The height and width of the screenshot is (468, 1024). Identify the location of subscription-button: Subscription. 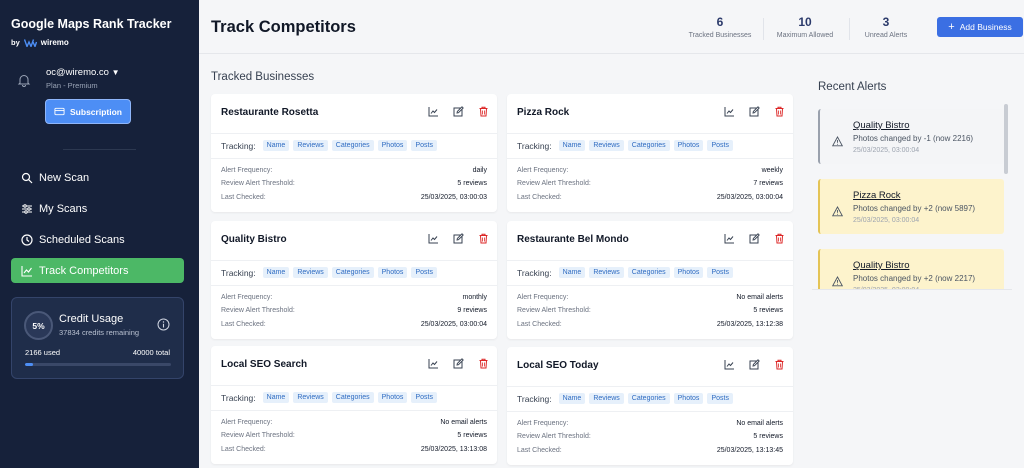
(88, 111).